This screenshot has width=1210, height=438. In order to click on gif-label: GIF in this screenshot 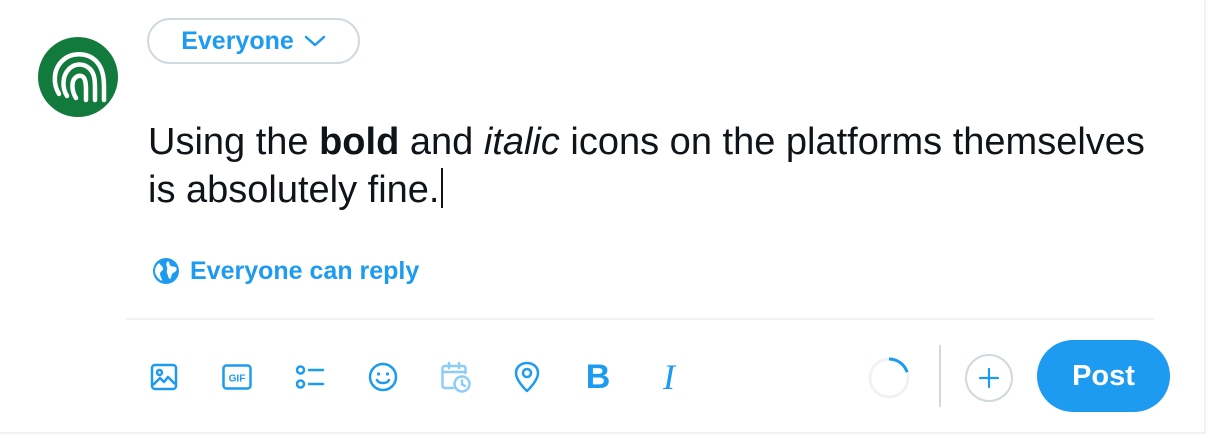, I will do `click(237, 379)`.